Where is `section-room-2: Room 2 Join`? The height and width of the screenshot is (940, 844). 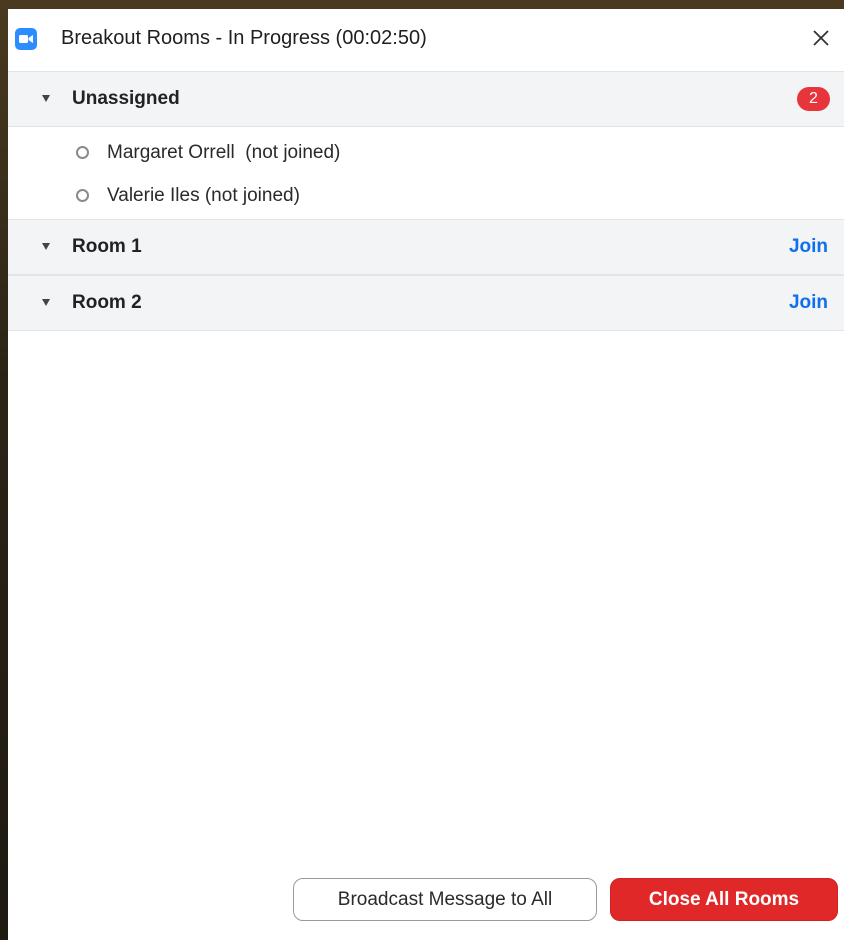
section-room-2: Room 2 Join is located at coordinates (426, 303).